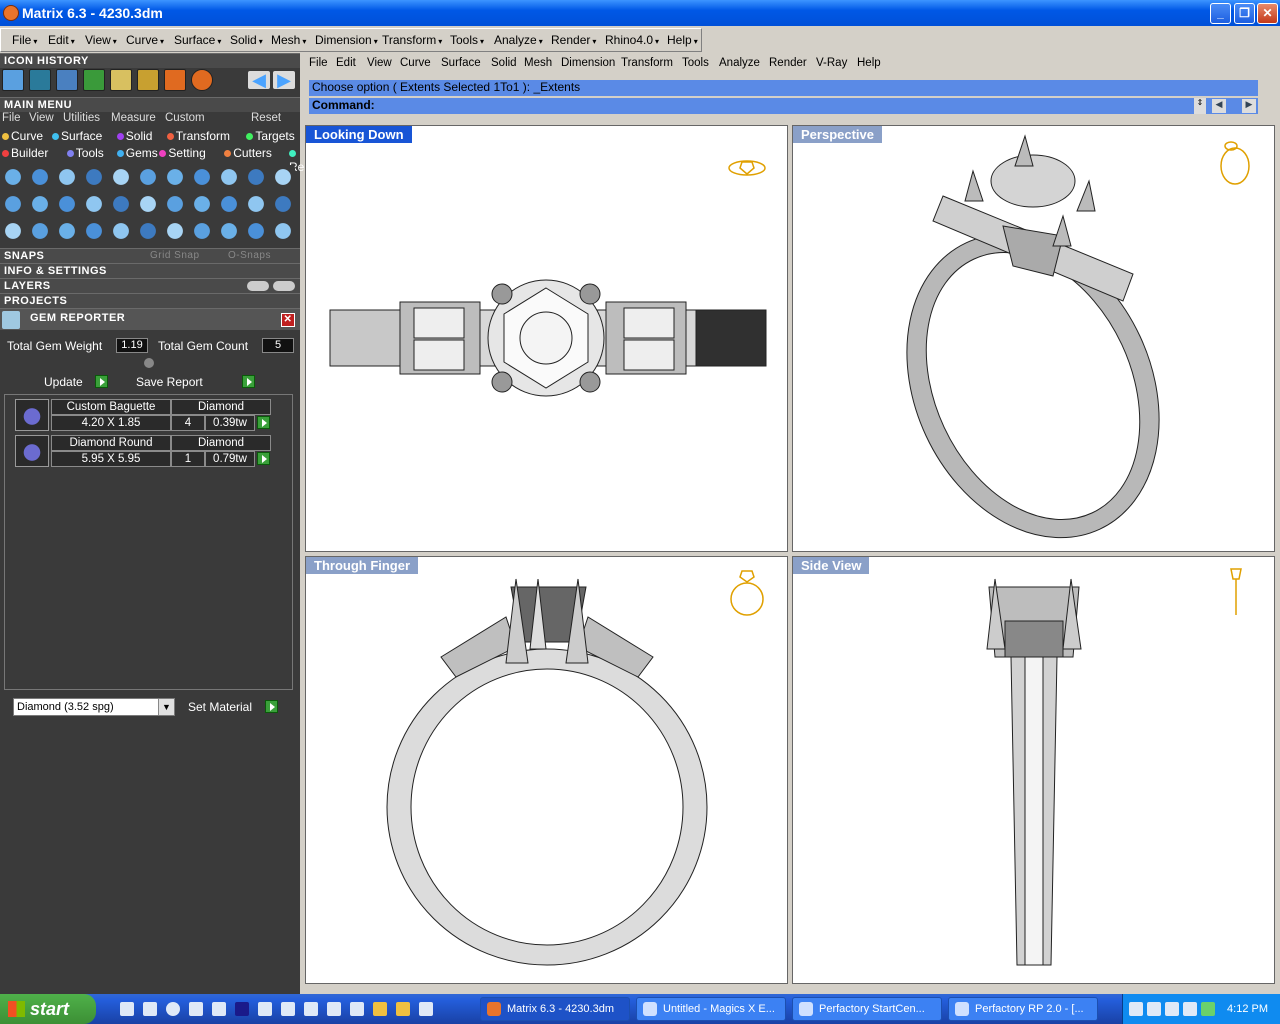 Image resolution: width=1280 pixels, height=1024 pixels. Describe the element at coordinates (101, 381) in the screenshot. I see `update-go-icon` at that location.